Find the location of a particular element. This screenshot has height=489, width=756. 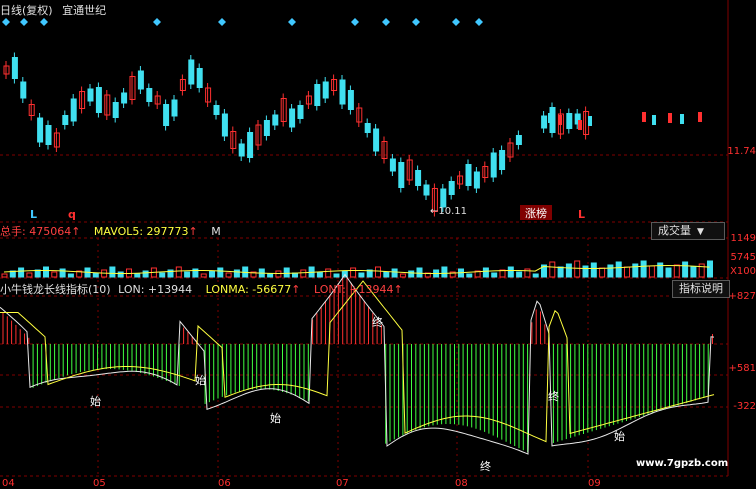

volume-dropdown-label: 成交量 is located at coordinates (674, 230).